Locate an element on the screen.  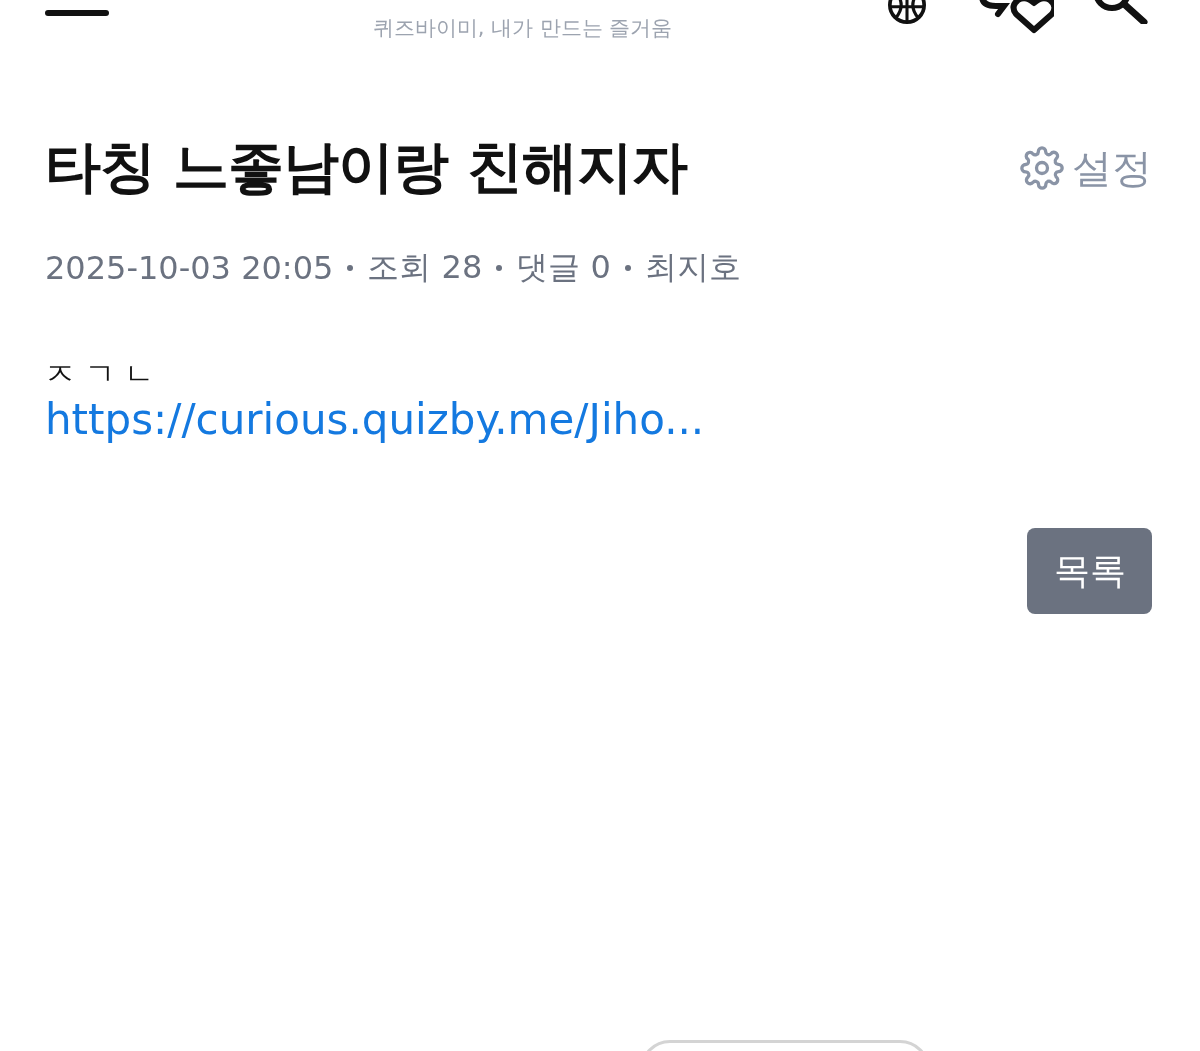
menu-icon is located at coordinates (77, 13).